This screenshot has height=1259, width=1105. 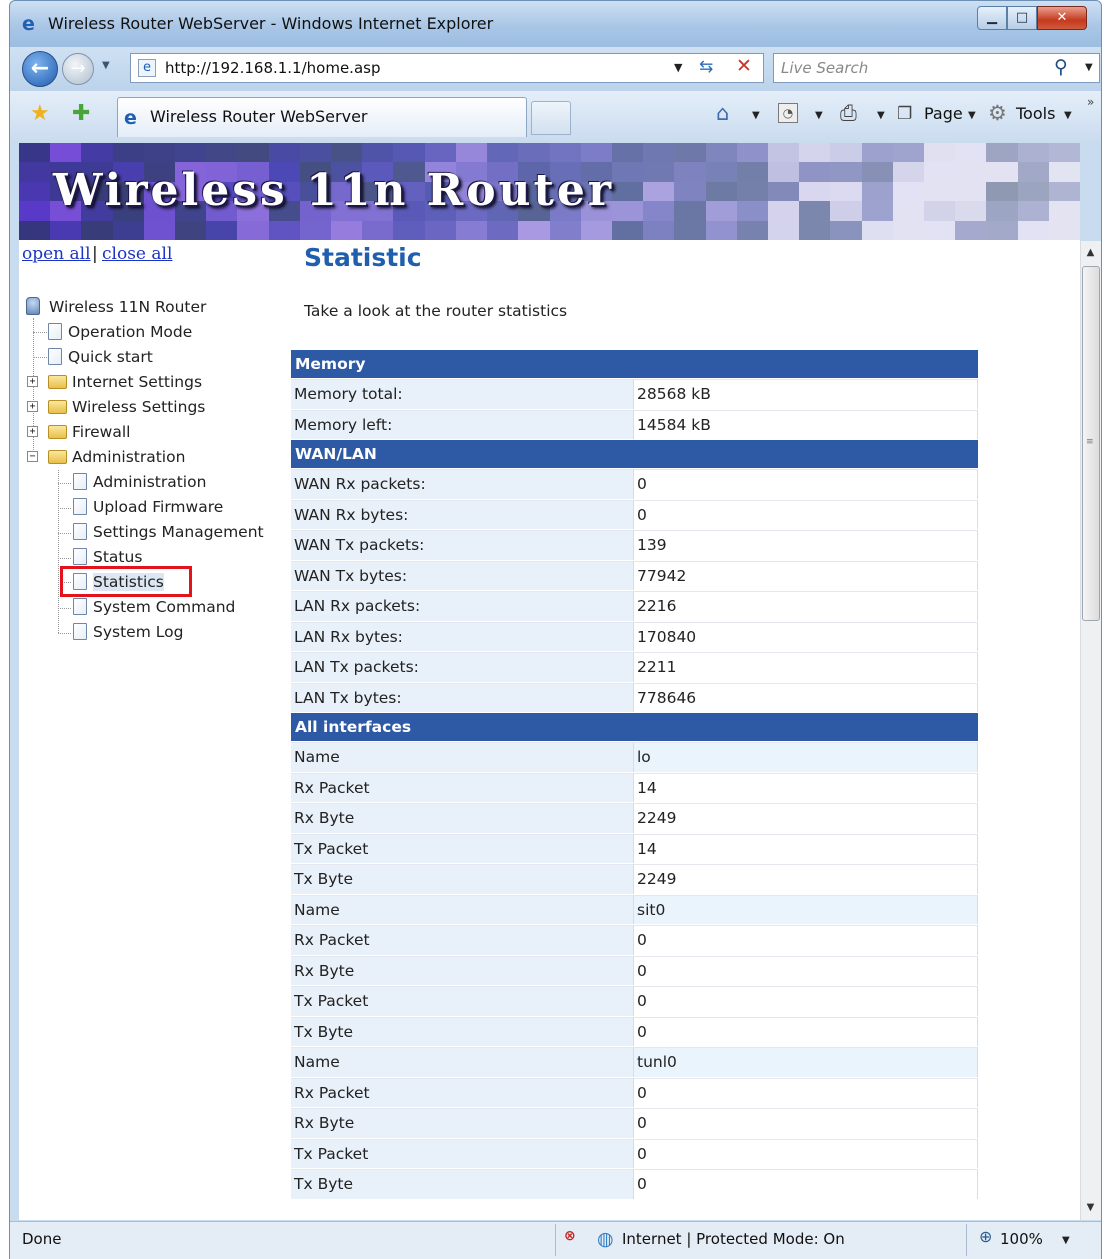 What do you see at coordinates (824, 68) in the screenshot?
I see `search-placeholder: Live Search` at bounding box center [824, 68].